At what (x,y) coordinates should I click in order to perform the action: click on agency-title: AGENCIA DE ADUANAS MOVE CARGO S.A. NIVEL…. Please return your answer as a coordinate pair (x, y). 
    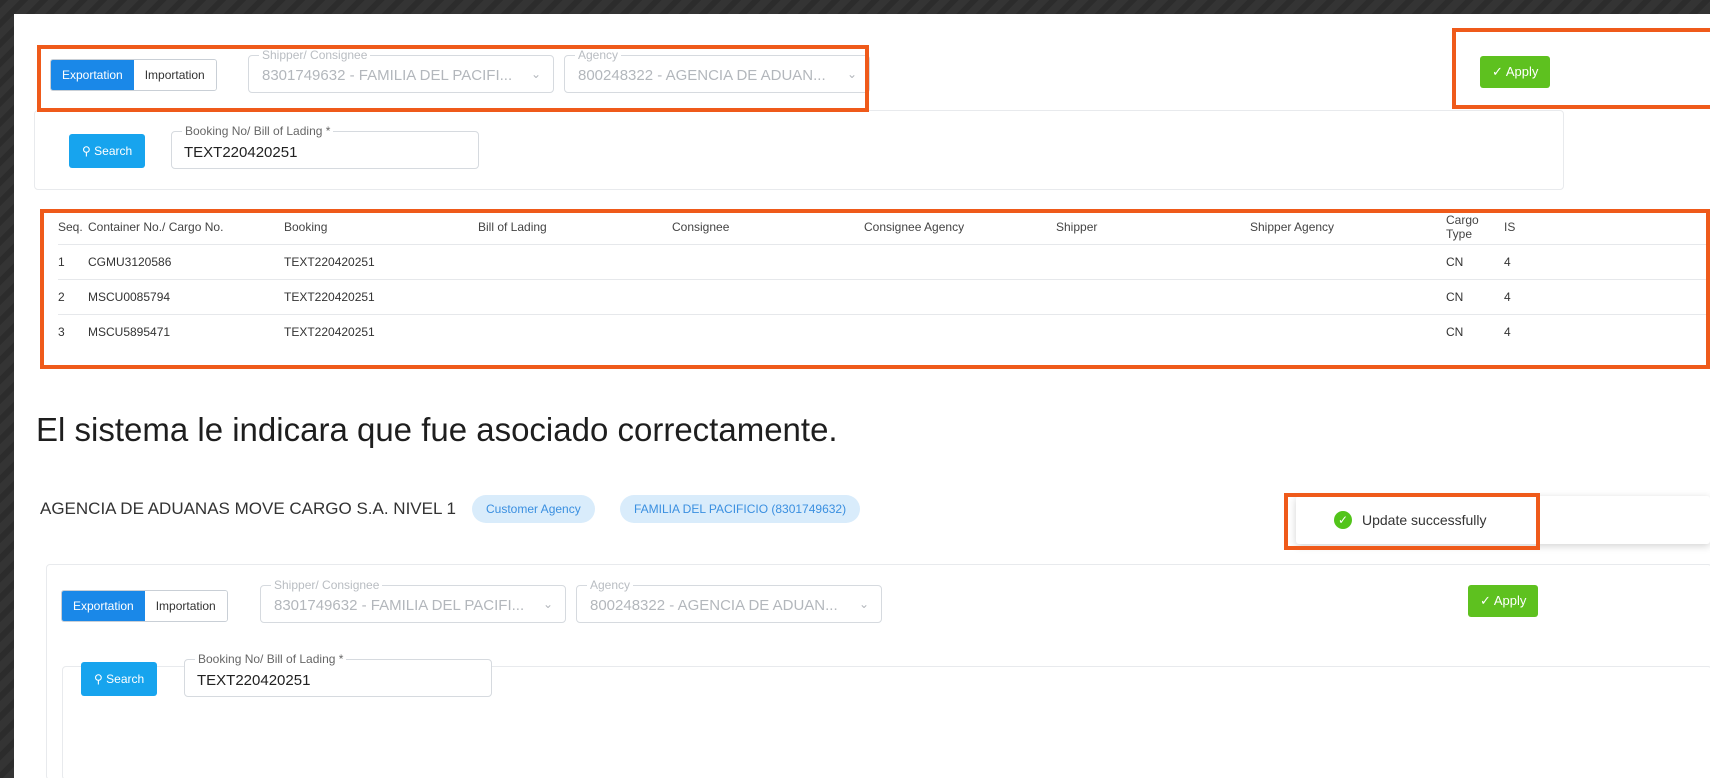
    Looking at the image, I should click on (248, 508).